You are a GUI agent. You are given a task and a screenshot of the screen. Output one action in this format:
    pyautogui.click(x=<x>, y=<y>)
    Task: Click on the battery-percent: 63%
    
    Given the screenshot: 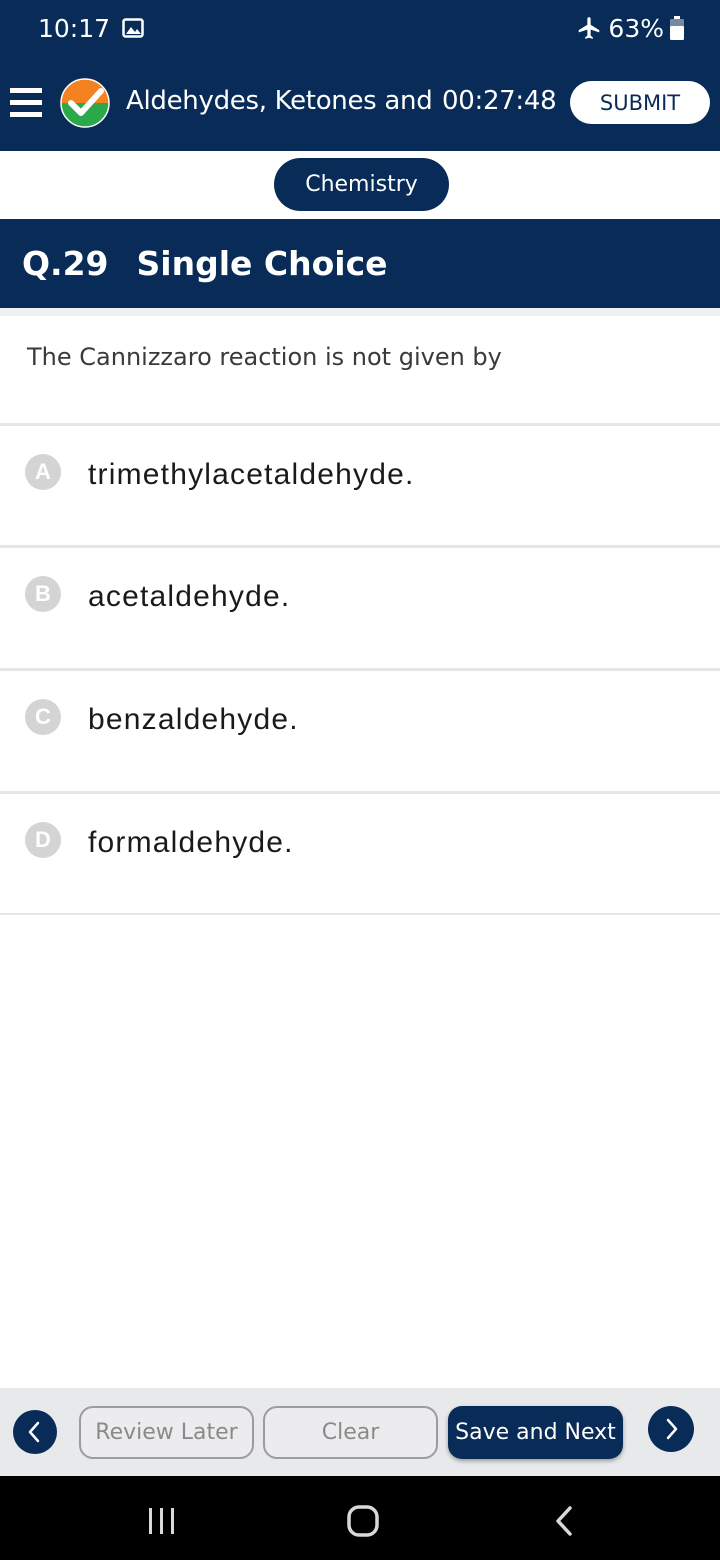 What is the action you would take?
    pyautogui.click(x=636, y=28)
    